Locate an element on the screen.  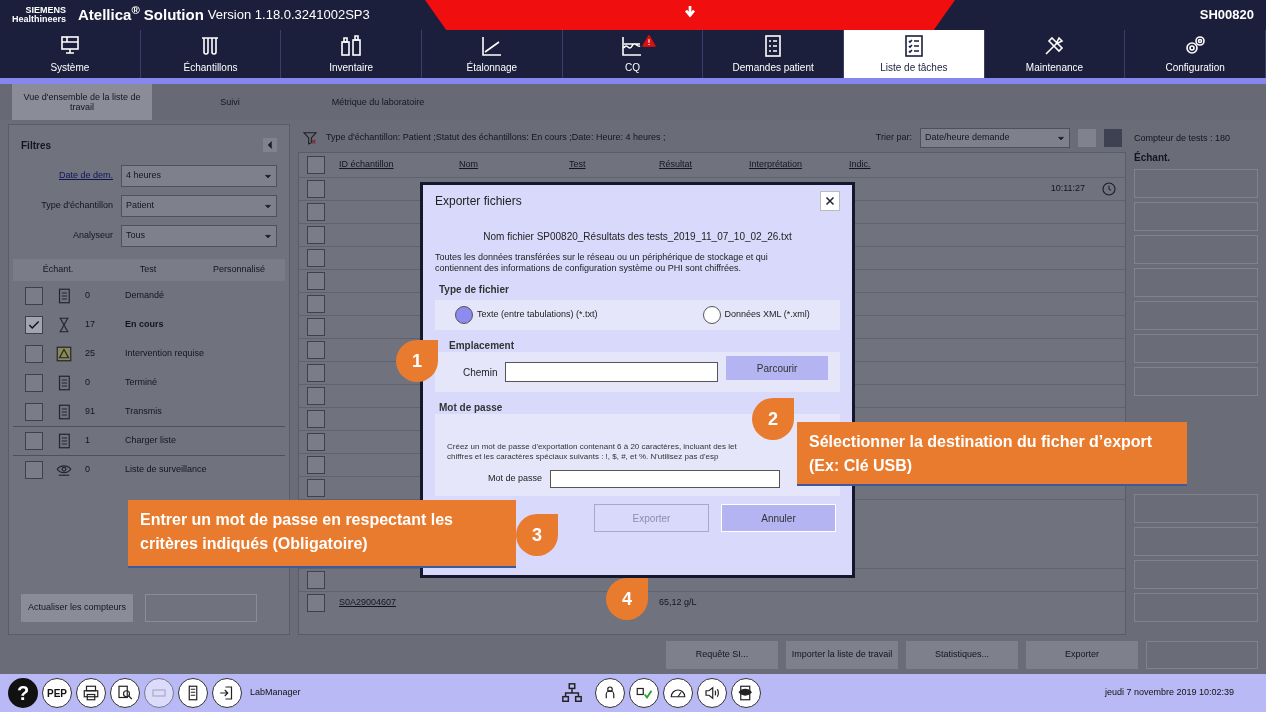
dropdown: 4 heures is located at coordinates (199, 176).